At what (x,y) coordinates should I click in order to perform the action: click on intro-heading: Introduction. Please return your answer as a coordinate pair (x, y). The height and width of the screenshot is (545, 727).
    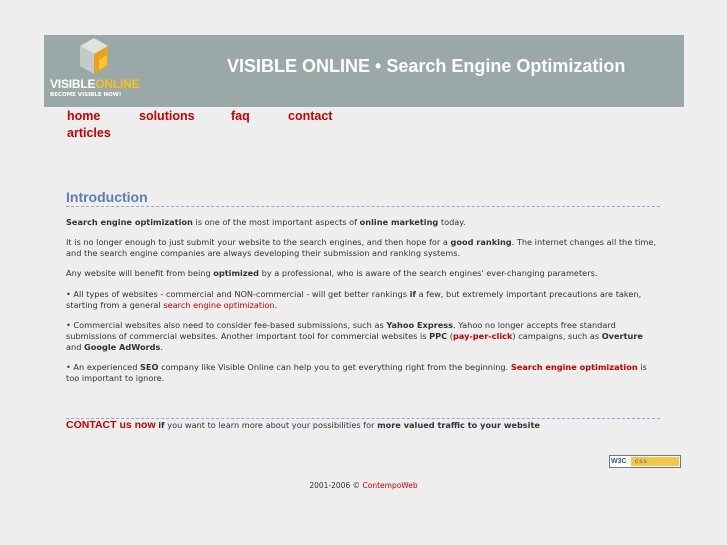
    Looking at the image, I should click on (363, 198).